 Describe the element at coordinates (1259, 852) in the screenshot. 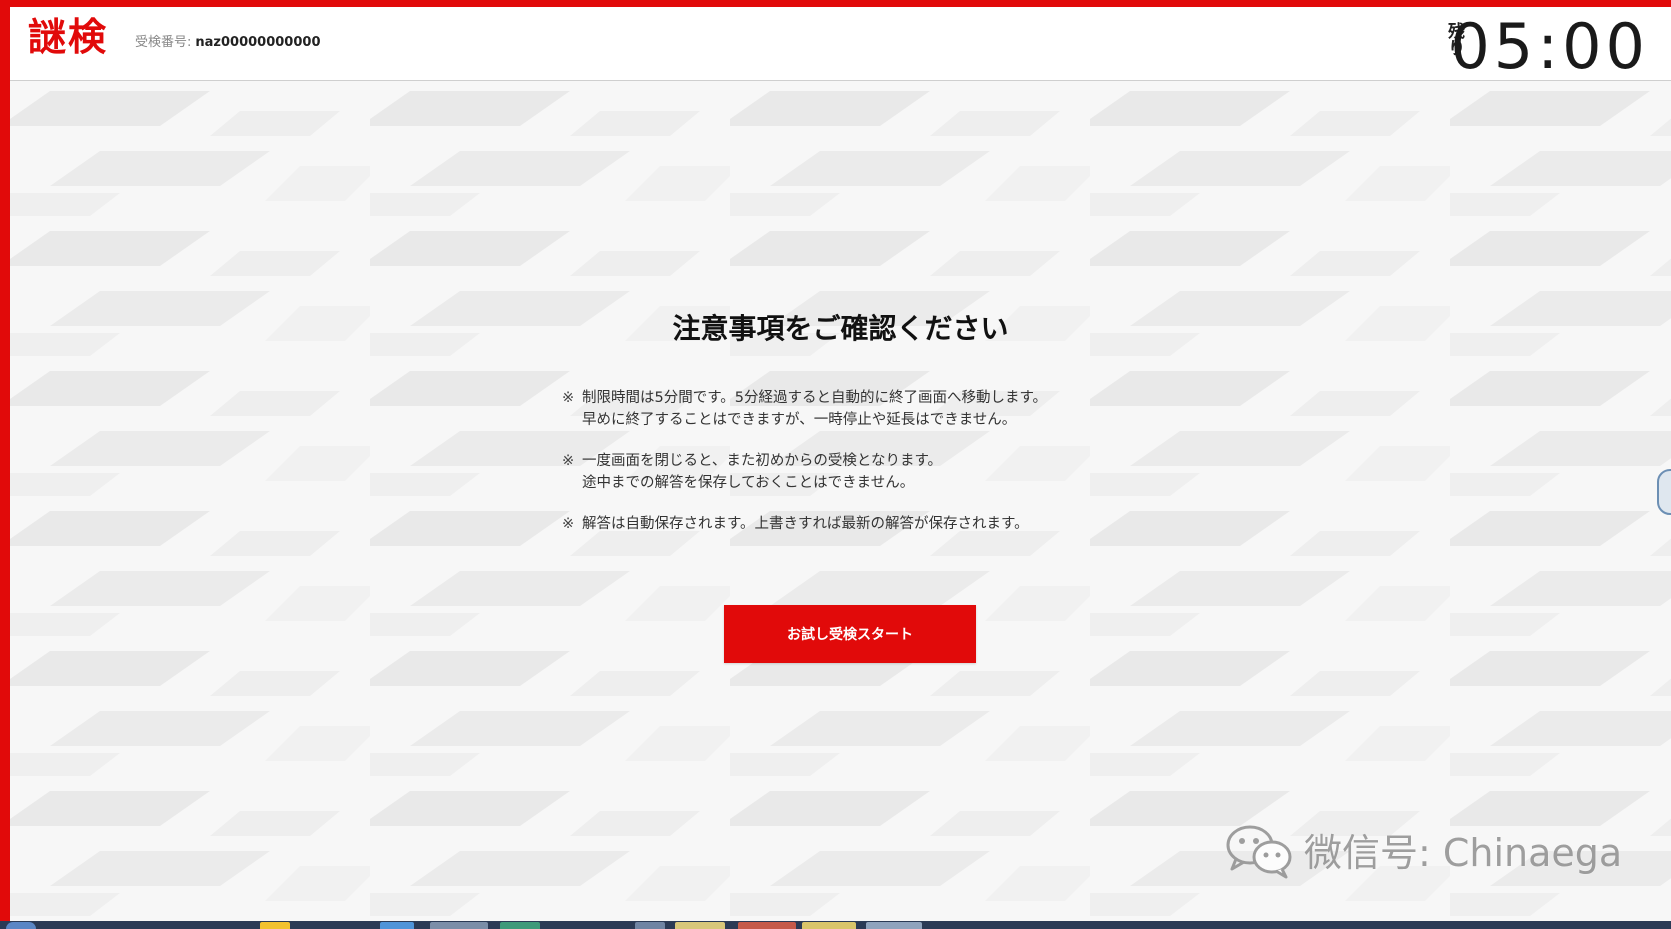

I see `wechat-icon` at that location.